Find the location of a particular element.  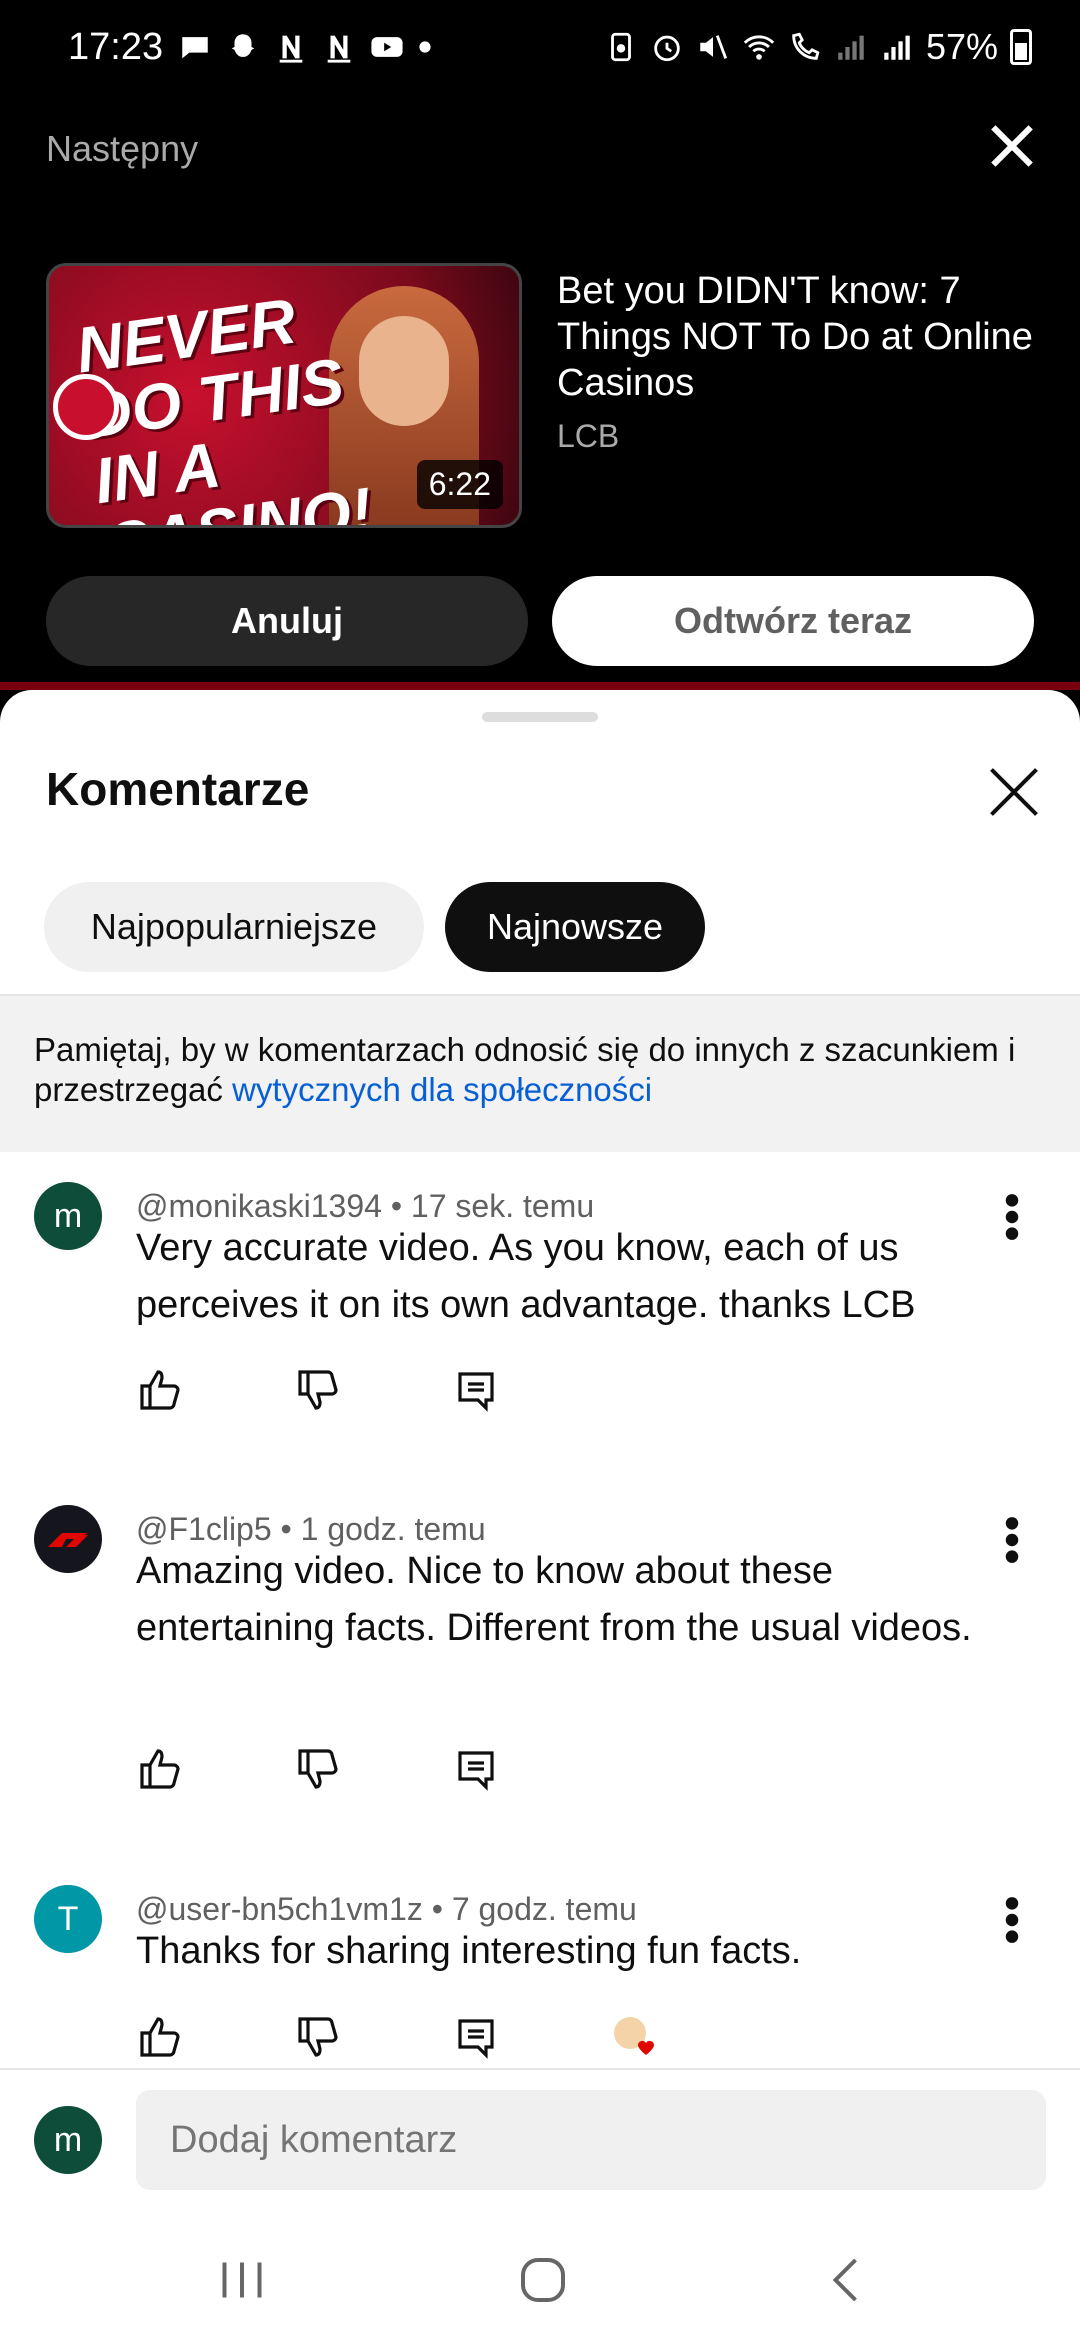

recycle-icon is located at coordinates (621, 47).